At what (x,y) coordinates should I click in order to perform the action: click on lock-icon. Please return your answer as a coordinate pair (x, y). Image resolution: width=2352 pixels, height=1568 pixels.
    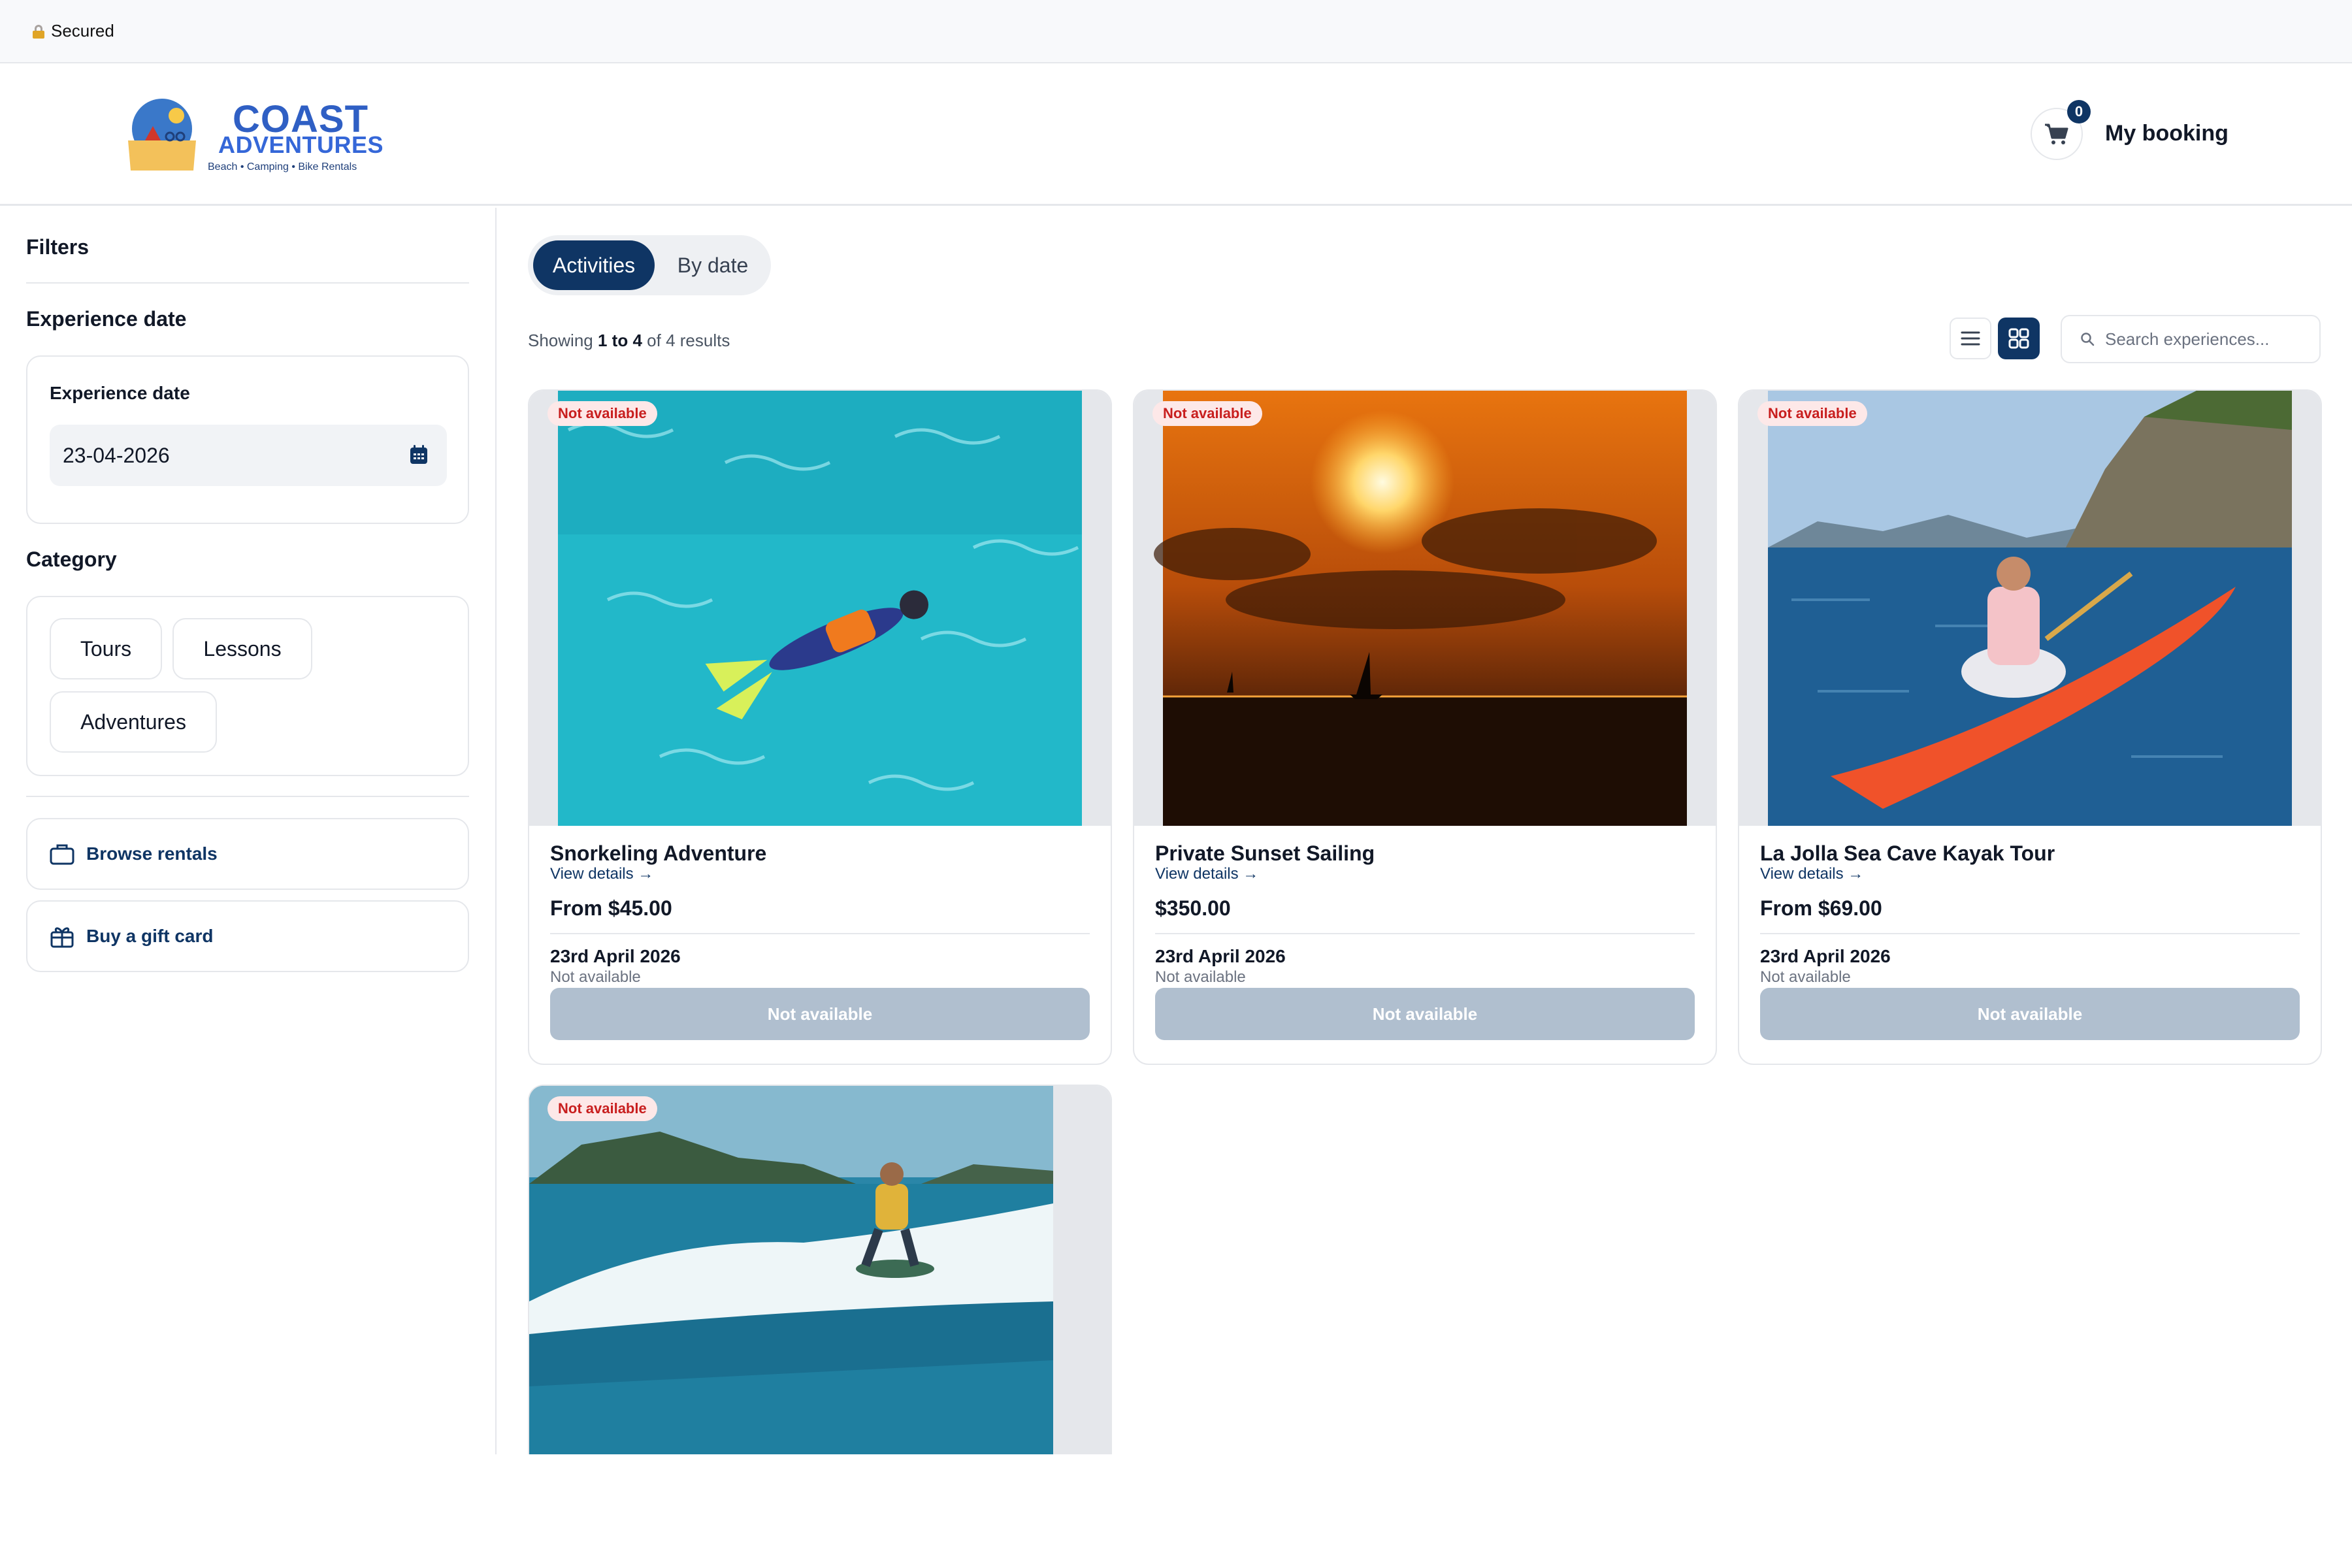
    Looking at the image, I should click on (38, 31).